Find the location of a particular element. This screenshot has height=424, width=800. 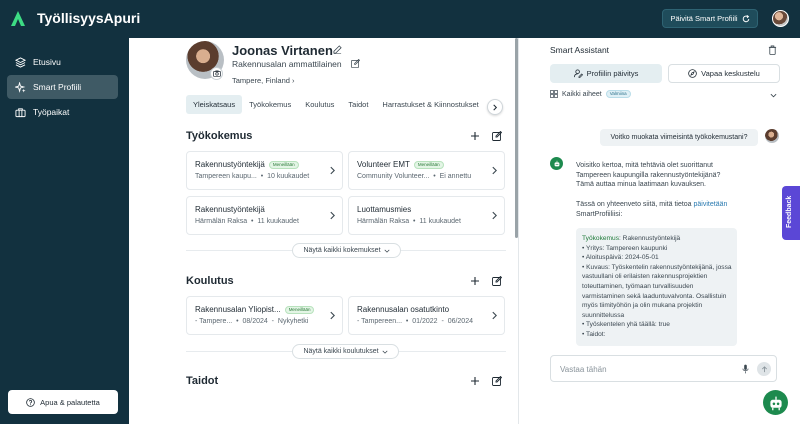

sidebar-item-home: Etusivu is located at coordinates (62, 62).